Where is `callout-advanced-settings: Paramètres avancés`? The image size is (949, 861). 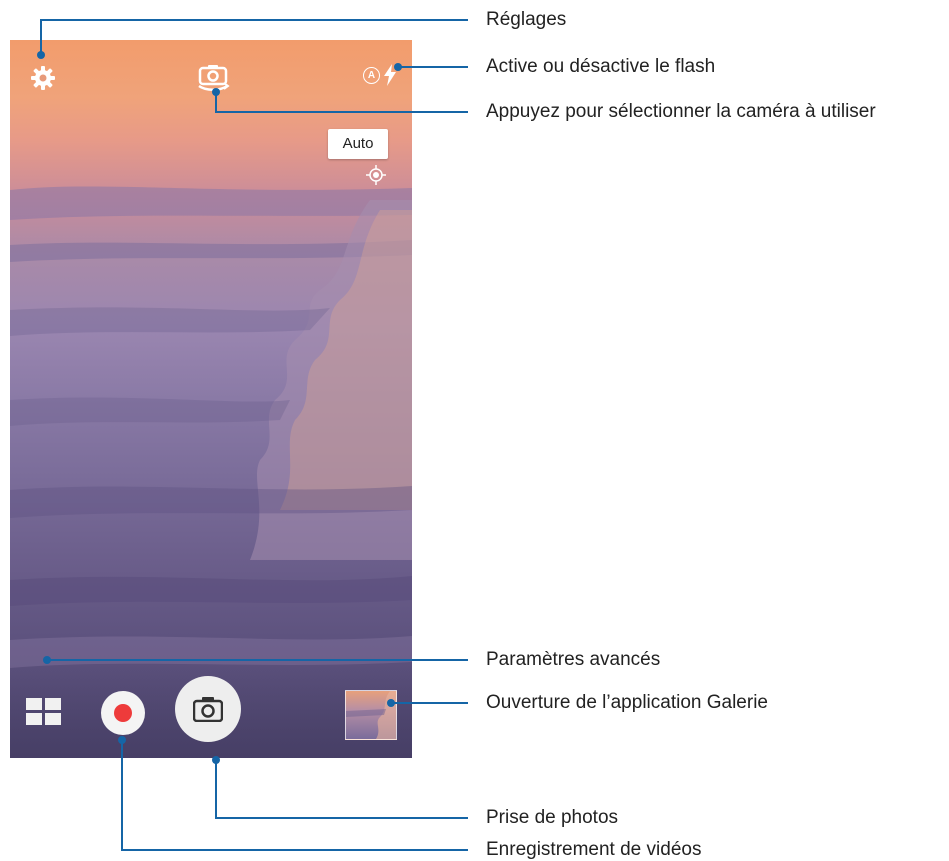
callout-advanced-settings: Paramètres avancés is located at coordinates (573, 659).